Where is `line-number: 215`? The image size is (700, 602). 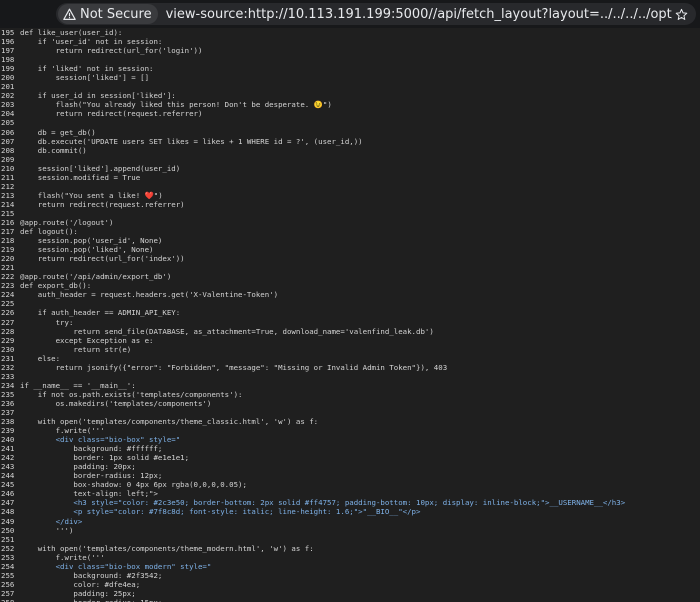 line-number: 215 is located at coordinates (8, 213).